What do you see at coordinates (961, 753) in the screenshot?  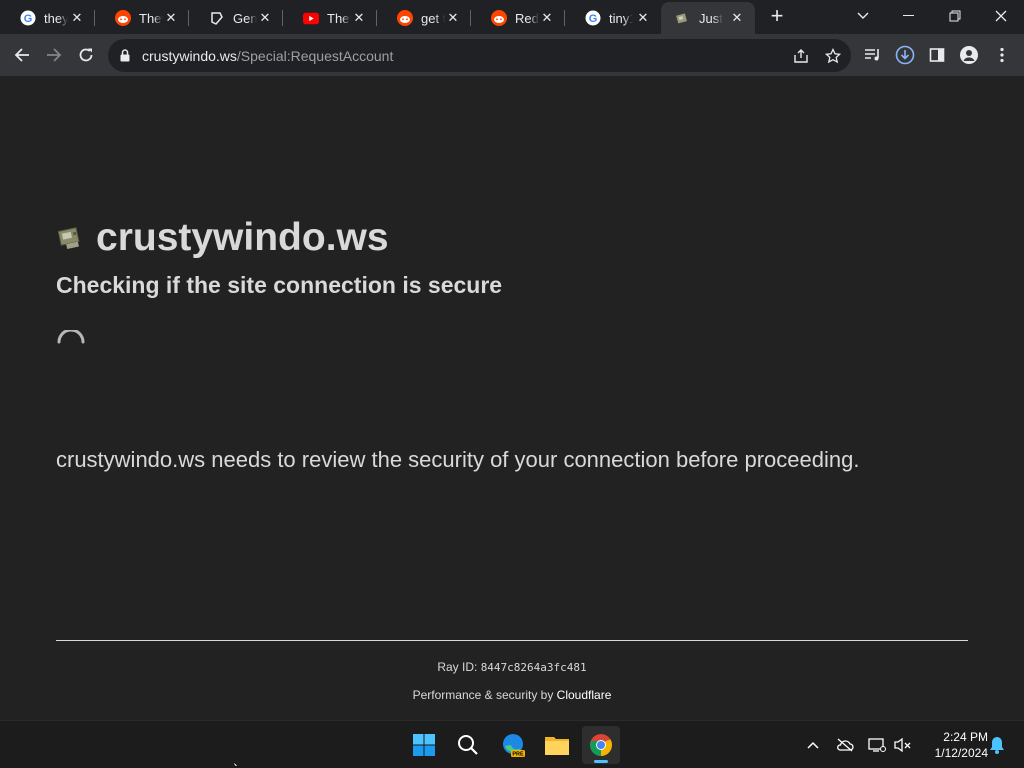 I see `clock-date: 1/12/2024` at bounding box center [961, 753].